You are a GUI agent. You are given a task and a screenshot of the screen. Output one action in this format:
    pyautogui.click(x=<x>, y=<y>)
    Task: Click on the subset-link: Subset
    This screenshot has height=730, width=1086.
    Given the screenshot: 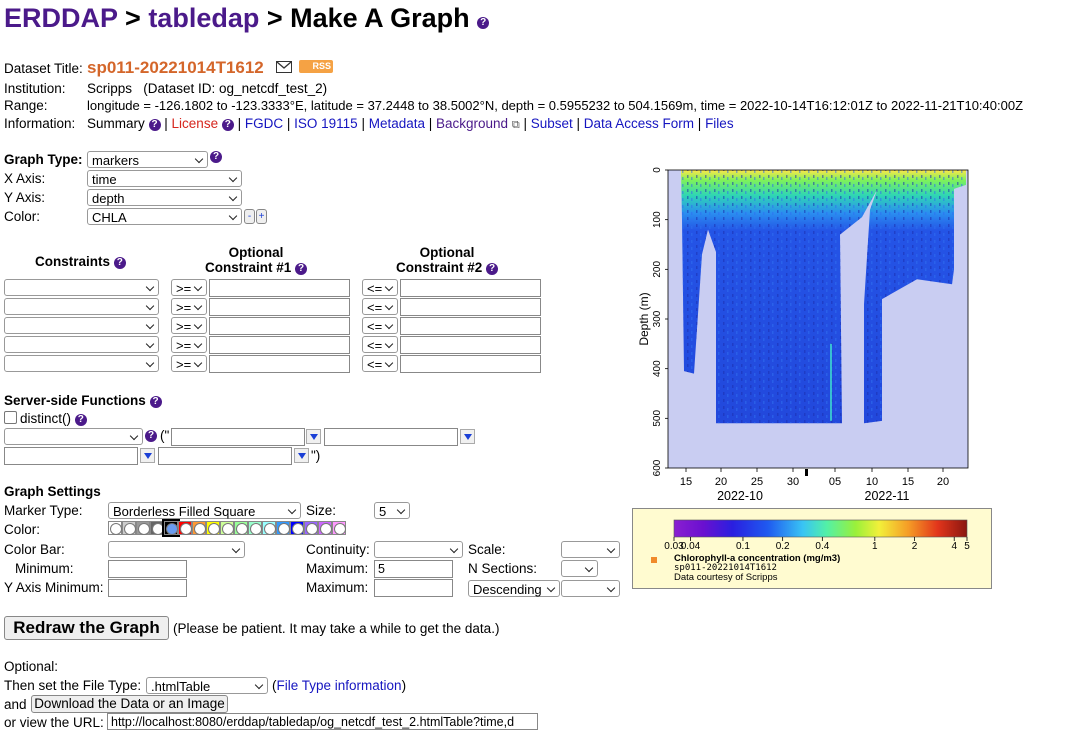 What is the action you would take?
    pyautogui.click(x=552, y=123)
    